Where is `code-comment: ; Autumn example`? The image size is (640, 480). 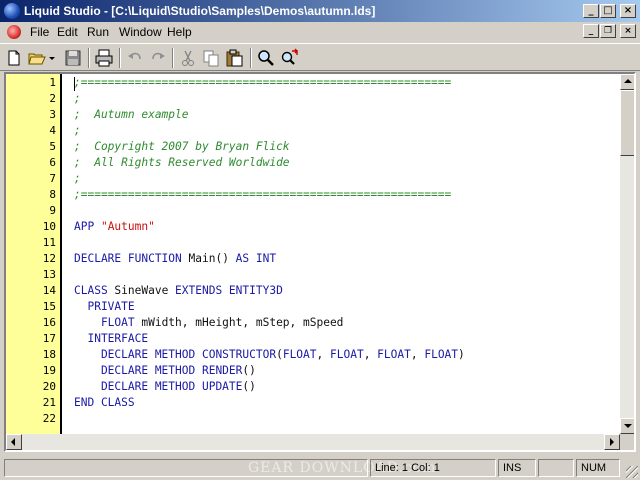 code-comment: ; Autumn example is located at coordinates (131, 114).